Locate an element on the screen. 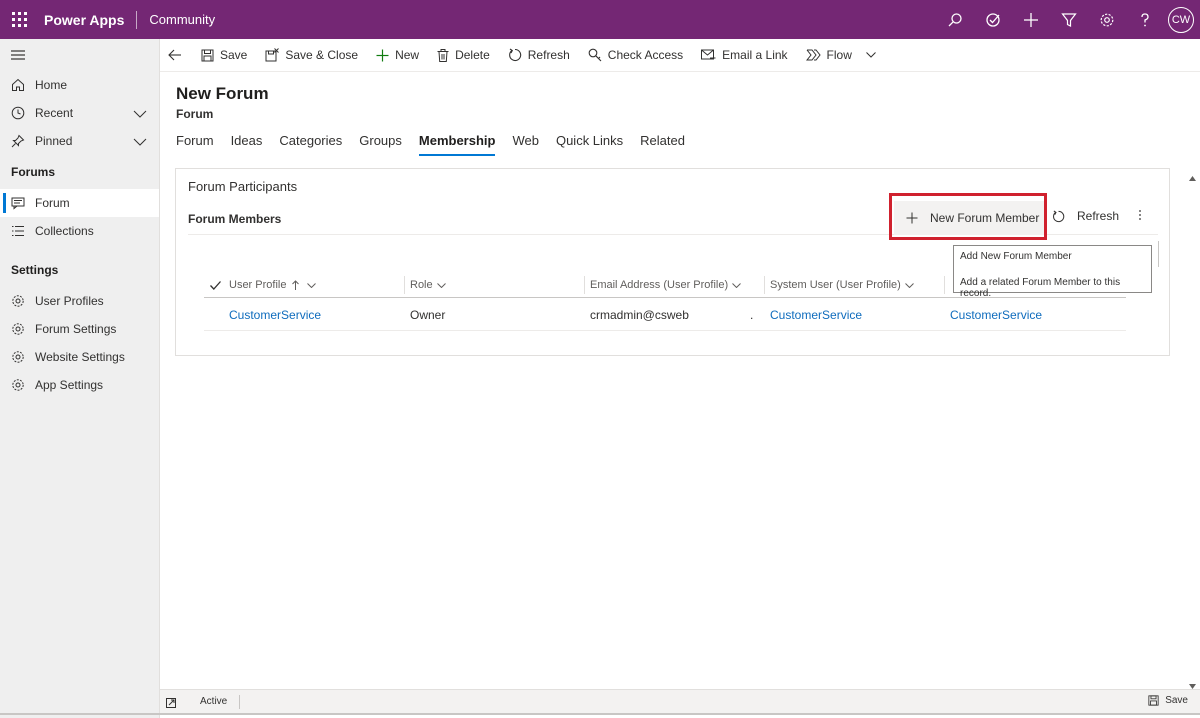 The width and height of the screenshot is (1200, 718). tooltip-title: Add New Forum Member is located at coordinates (1016, 256).